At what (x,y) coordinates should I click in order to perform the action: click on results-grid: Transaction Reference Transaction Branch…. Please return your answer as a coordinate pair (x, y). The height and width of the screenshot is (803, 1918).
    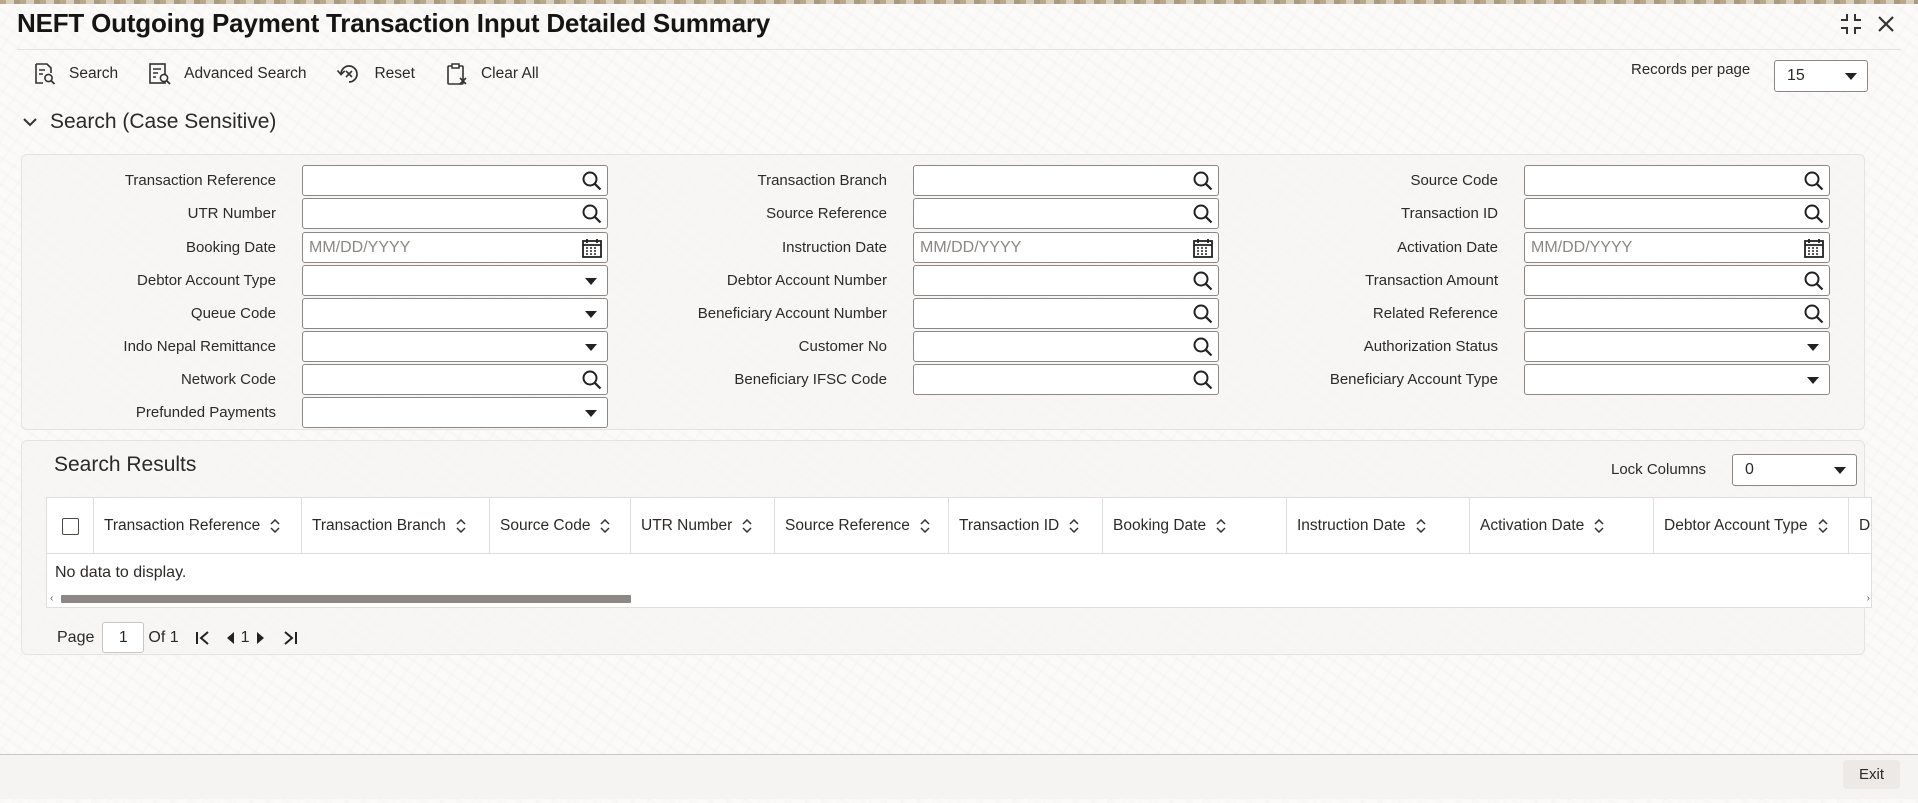
    Looking at the image, I should click on (959, 552).